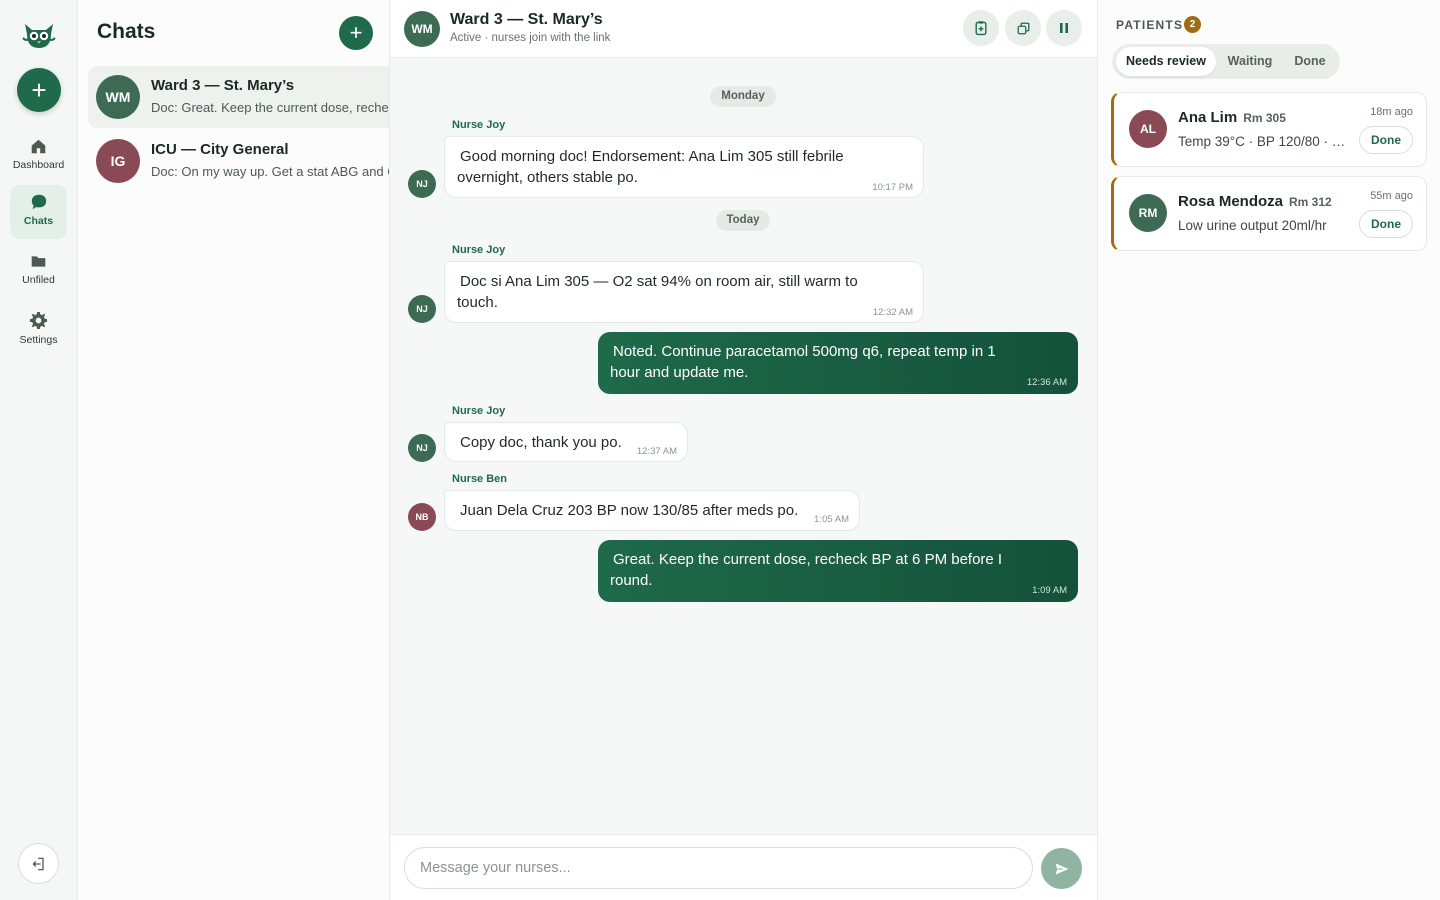 The height and width of the screenshot is (900, 1440). Describe the element at coordinates (1264, 141) in the screenshot. I see `patient-note: Temp 39°C · BP 120/80 · SpO2 94%` at that location.